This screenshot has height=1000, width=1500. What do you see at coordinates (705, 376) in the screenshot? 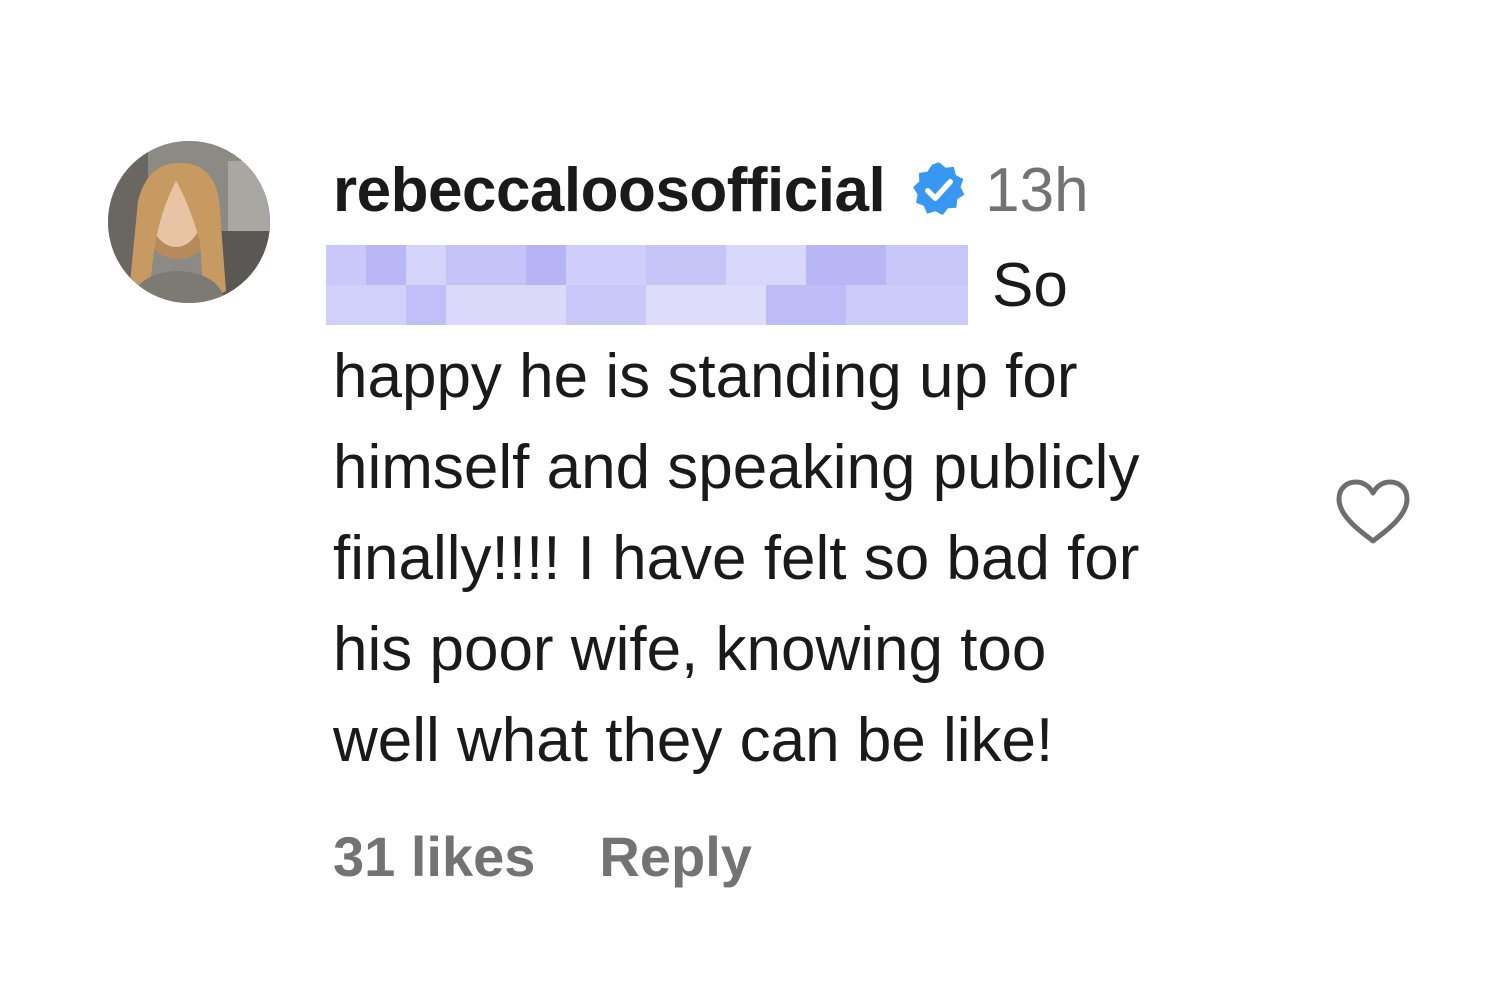
I see `comment-text-line: happy he is standing up for` at bounding box center [705, 376].